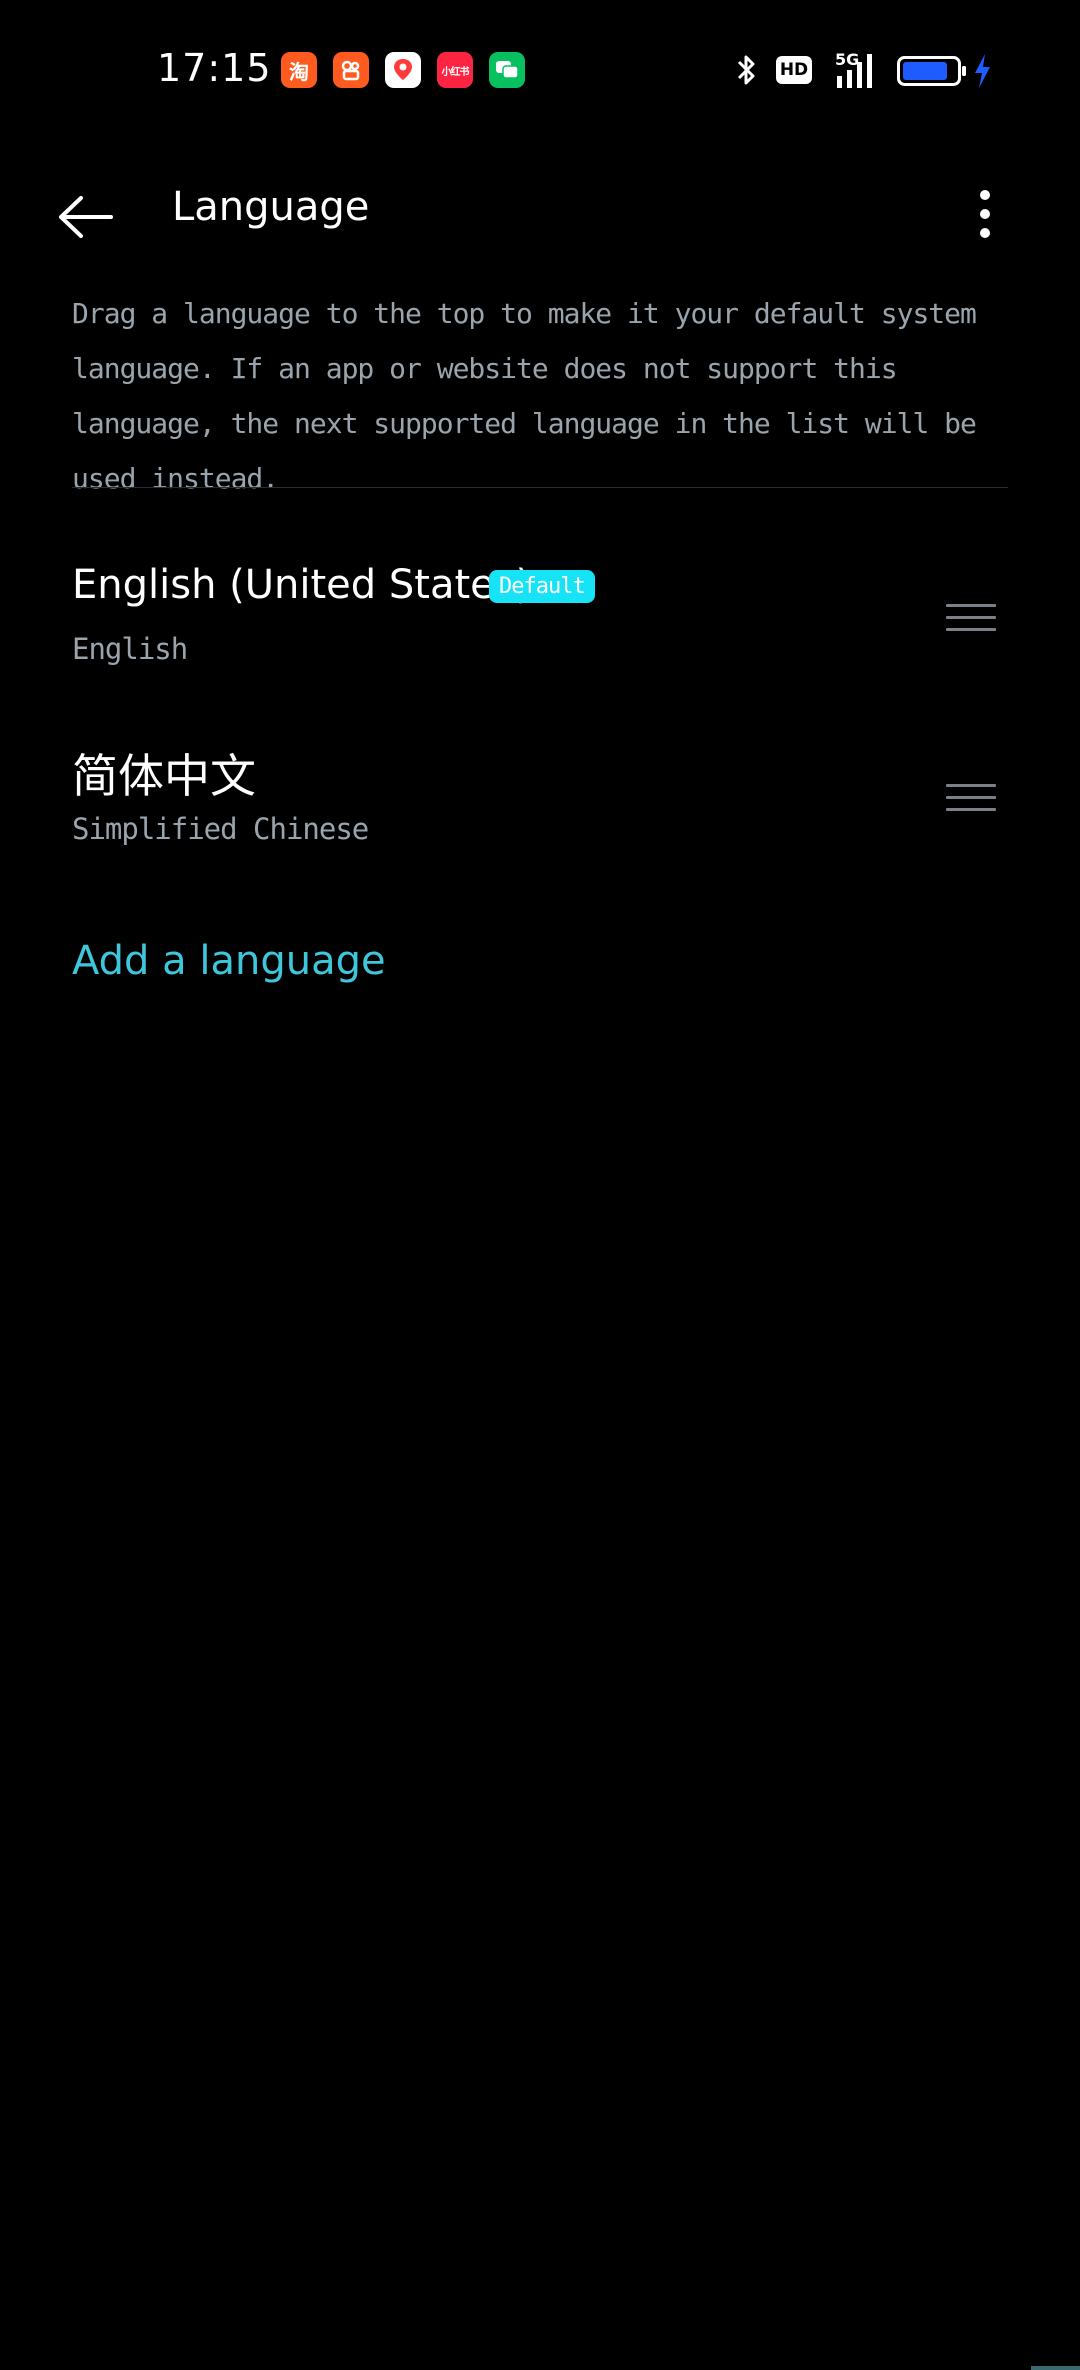  What do you see at coordinates (982, 73) in the screenshot?
I see `charging-icon` at bounding box center [982, 73].